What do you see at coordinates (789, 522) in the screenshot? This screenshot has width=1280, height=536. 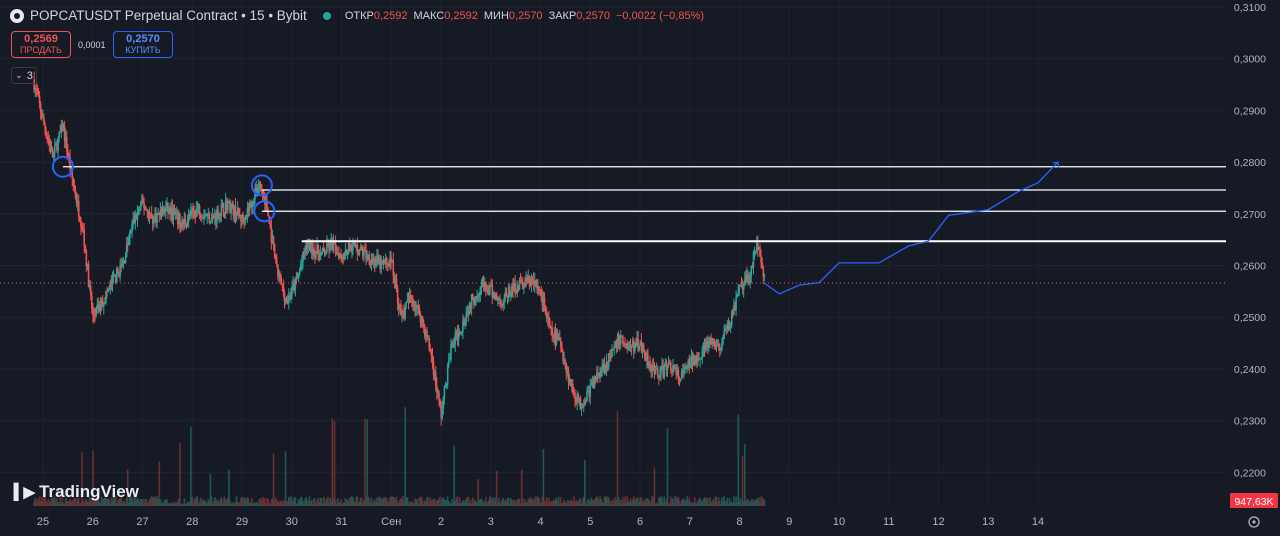 I see `time-tick-label: 9` at bounding box center [789, 522].